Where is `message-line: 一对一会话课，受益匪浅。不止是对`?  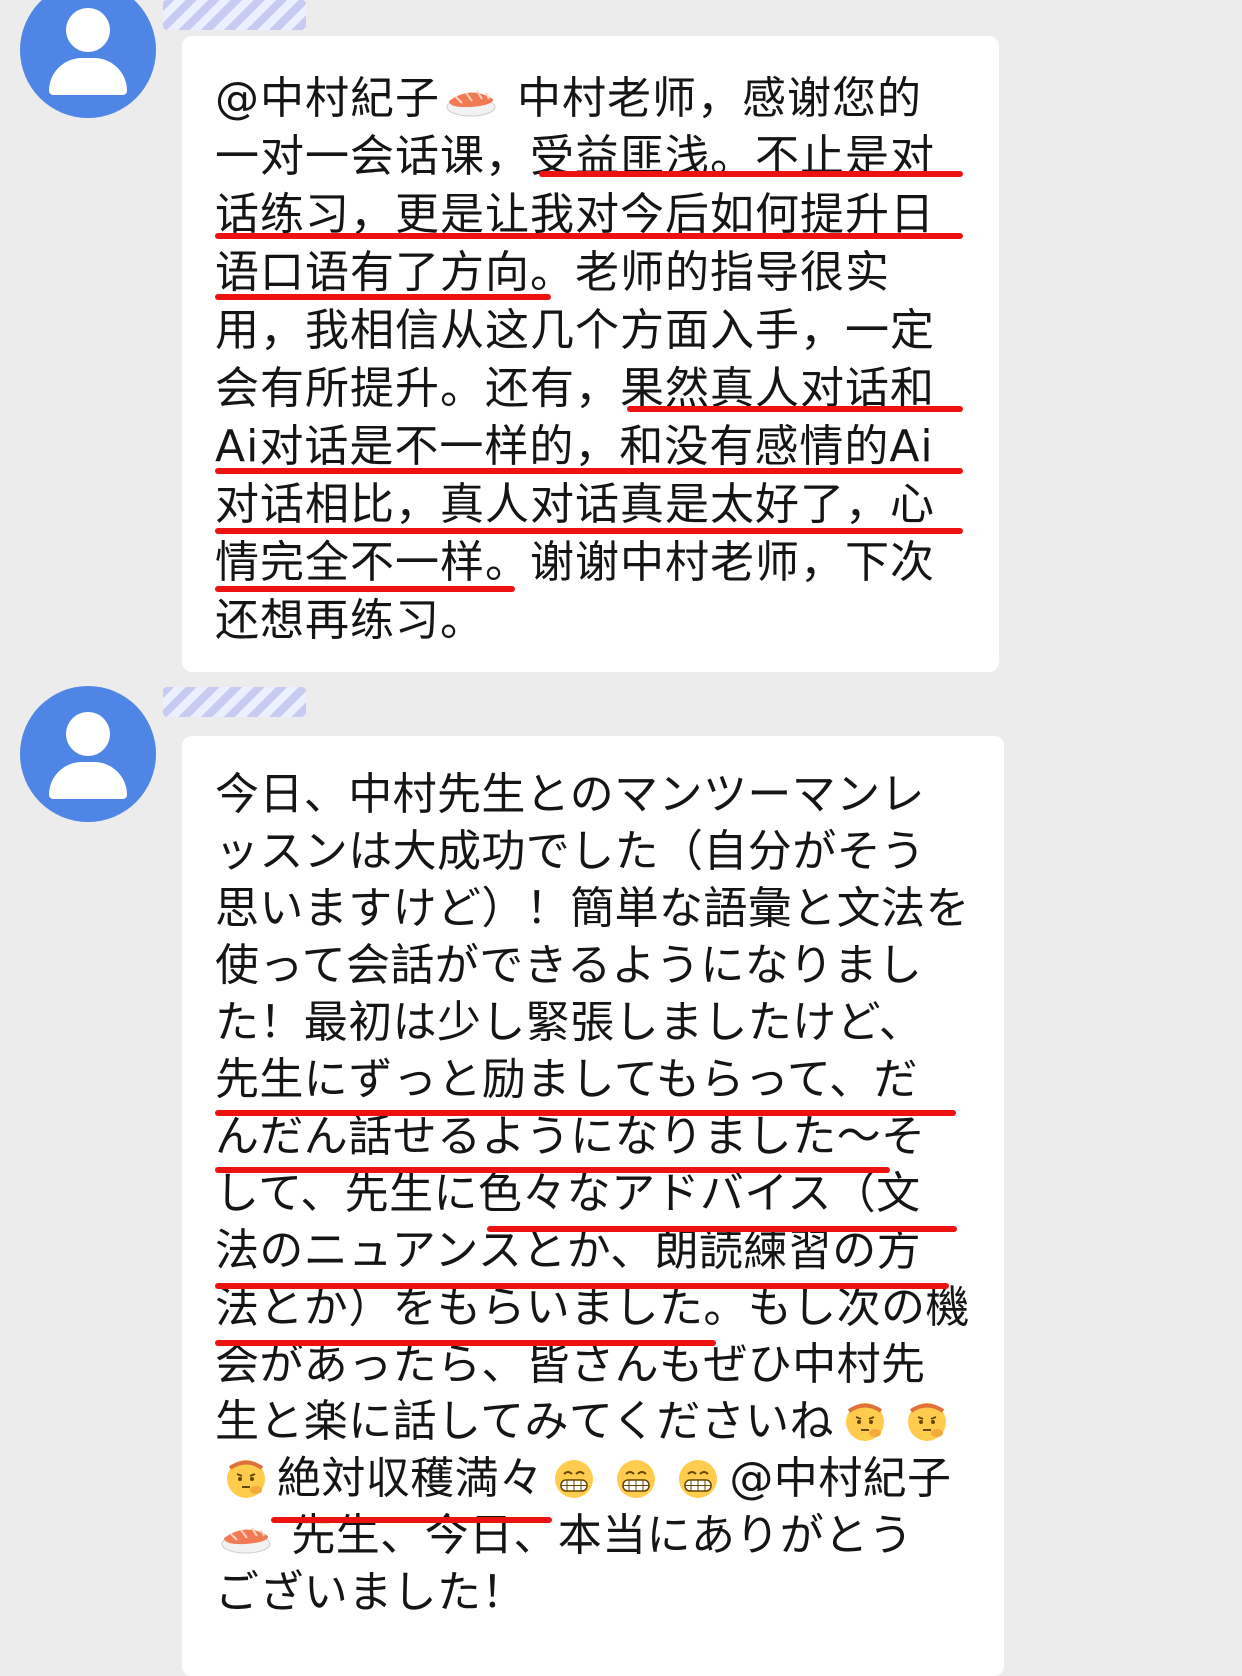
message-line: 一对一会话课，受益匪浅。不止是对 is located at coordinates (607, 157).